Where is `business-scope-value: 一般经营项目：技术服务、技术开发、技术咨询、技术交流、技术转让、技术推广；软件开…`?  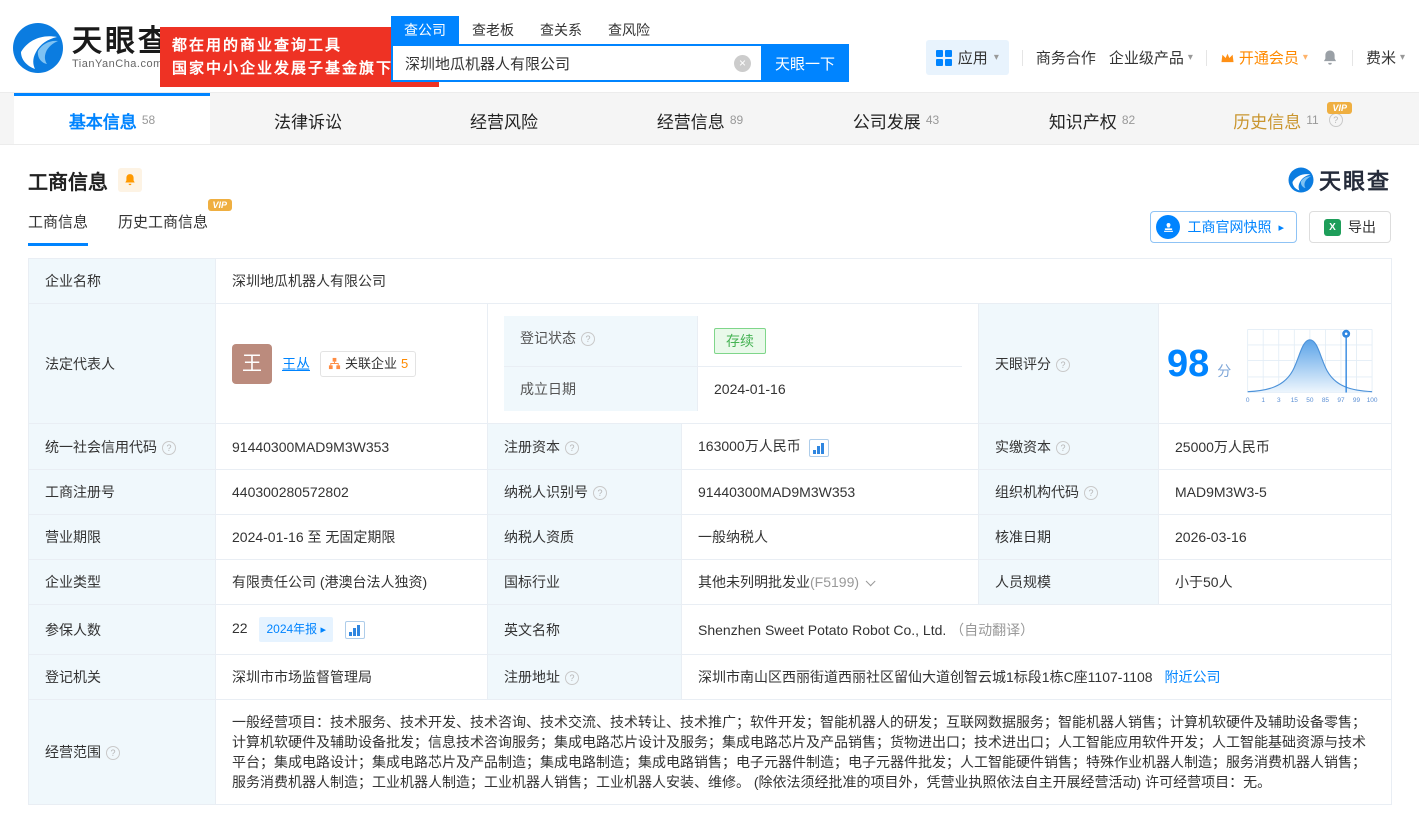 business-scope-value: 一般经营项目：技术服务、技术开发、技术咨询、技术交流、技术转让、技术推广；软件开… is located at coordinates (803, 752).